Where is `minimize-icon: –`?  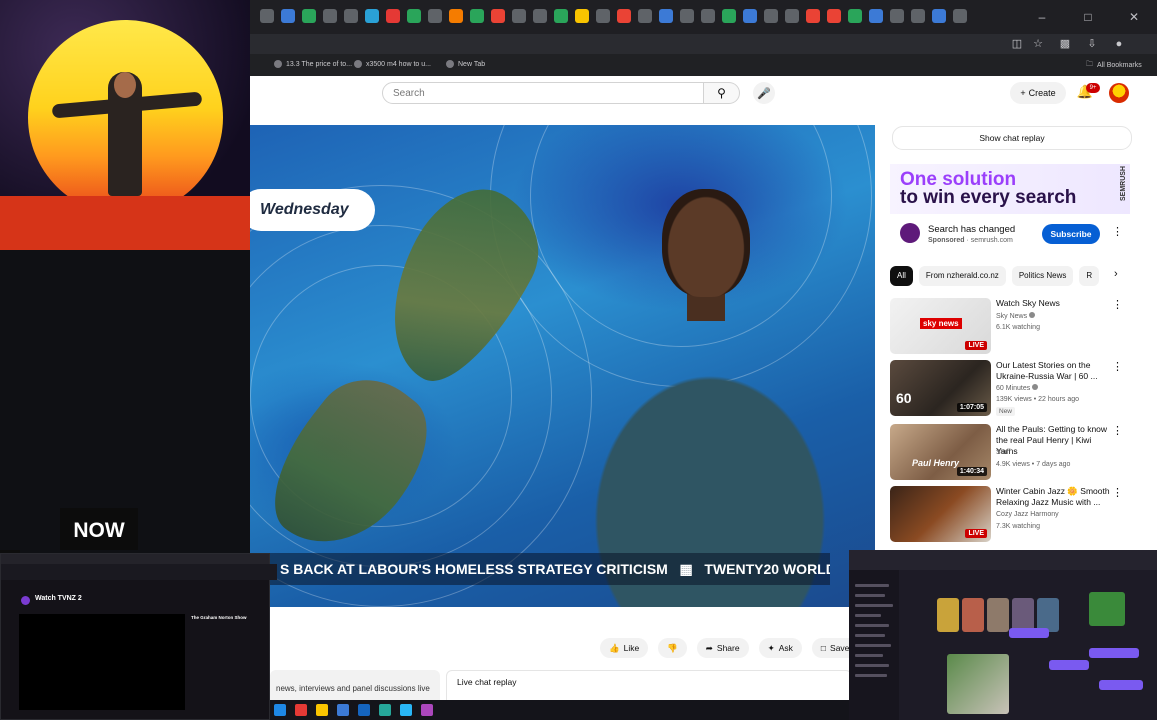 minimize-icon: – is located at coordinates (1042, 17).